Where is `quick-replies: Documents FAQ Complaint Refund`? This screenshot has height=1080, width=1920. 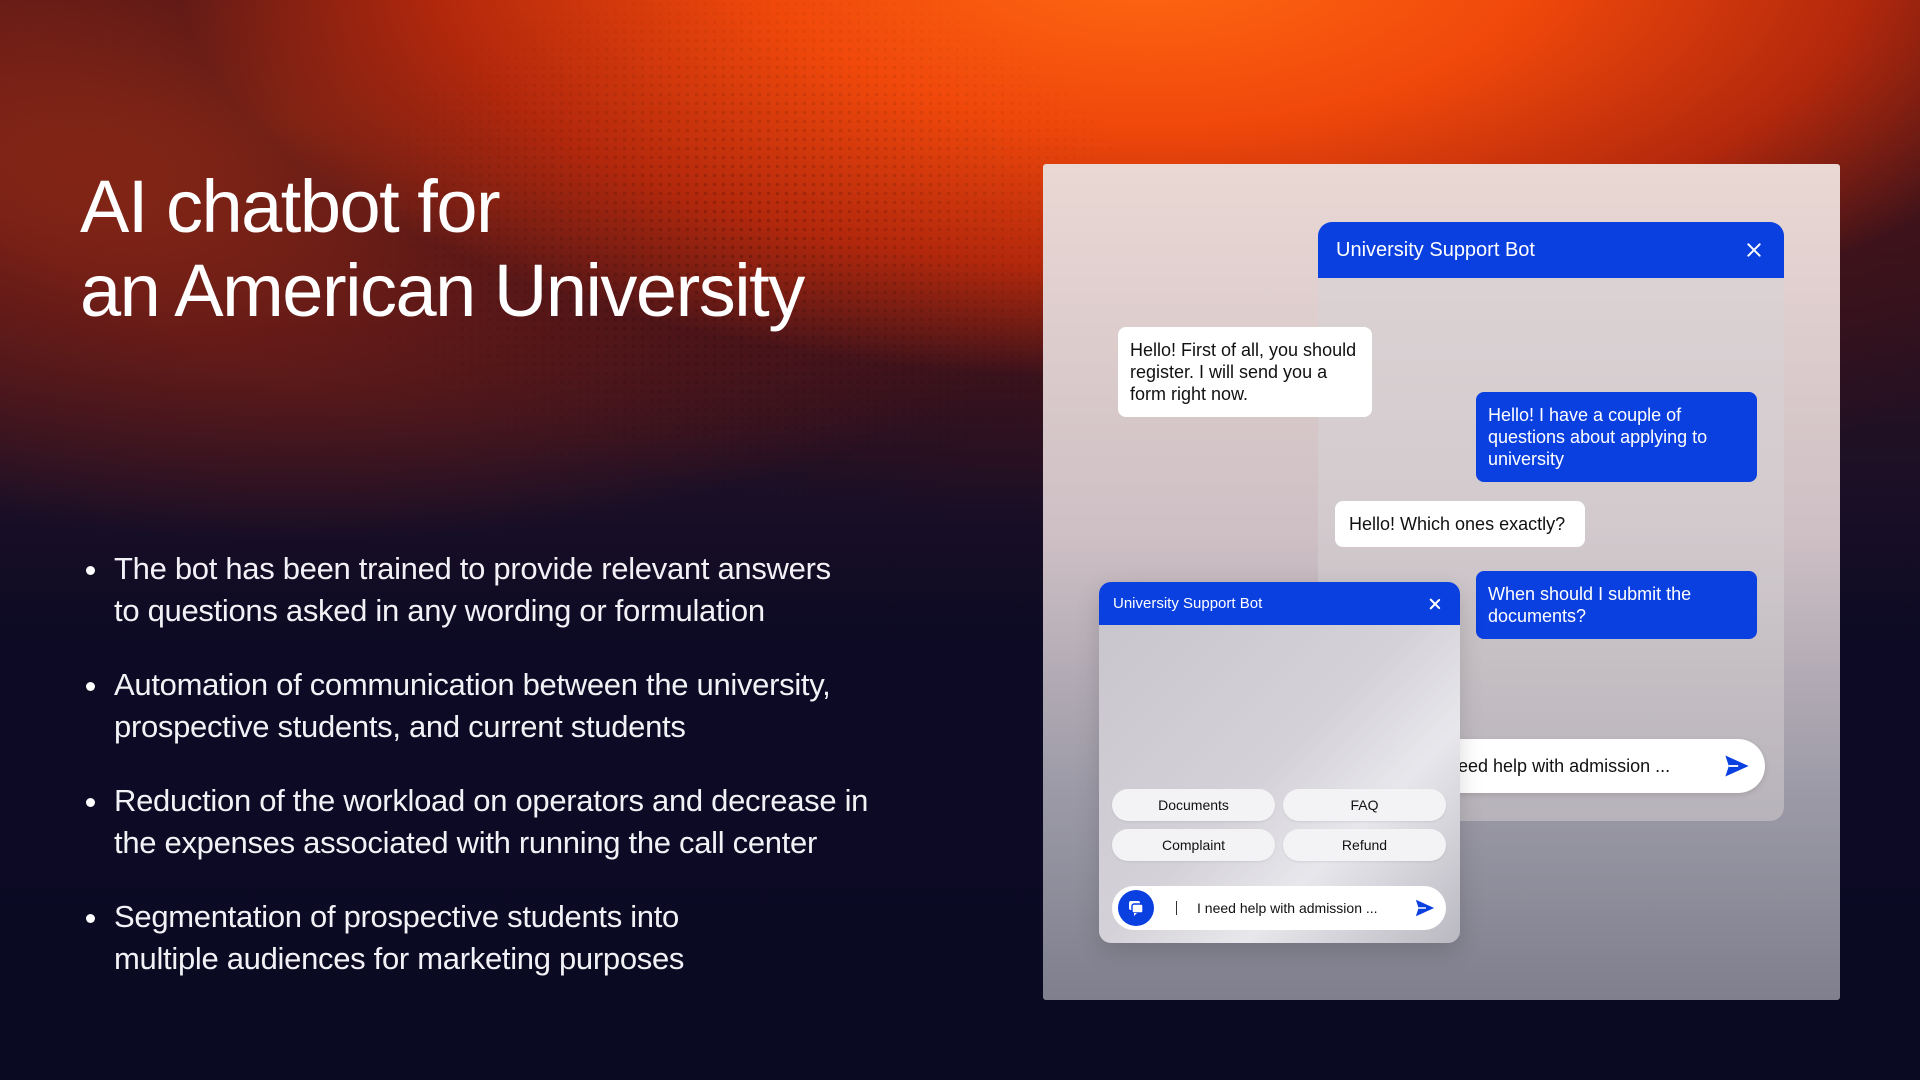
quick-replies: Documents FAQ Complaint Refund is located at coordinates (1279, 825).